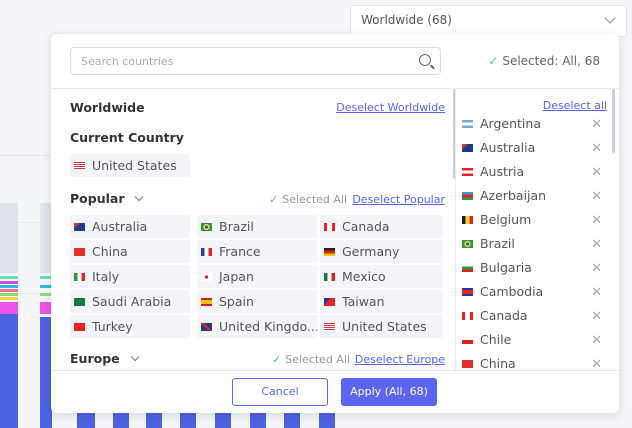 This screenshot has height=428, width=632. I want to click on deselect-popular-link: Deselect Popular, so click(398, 199).